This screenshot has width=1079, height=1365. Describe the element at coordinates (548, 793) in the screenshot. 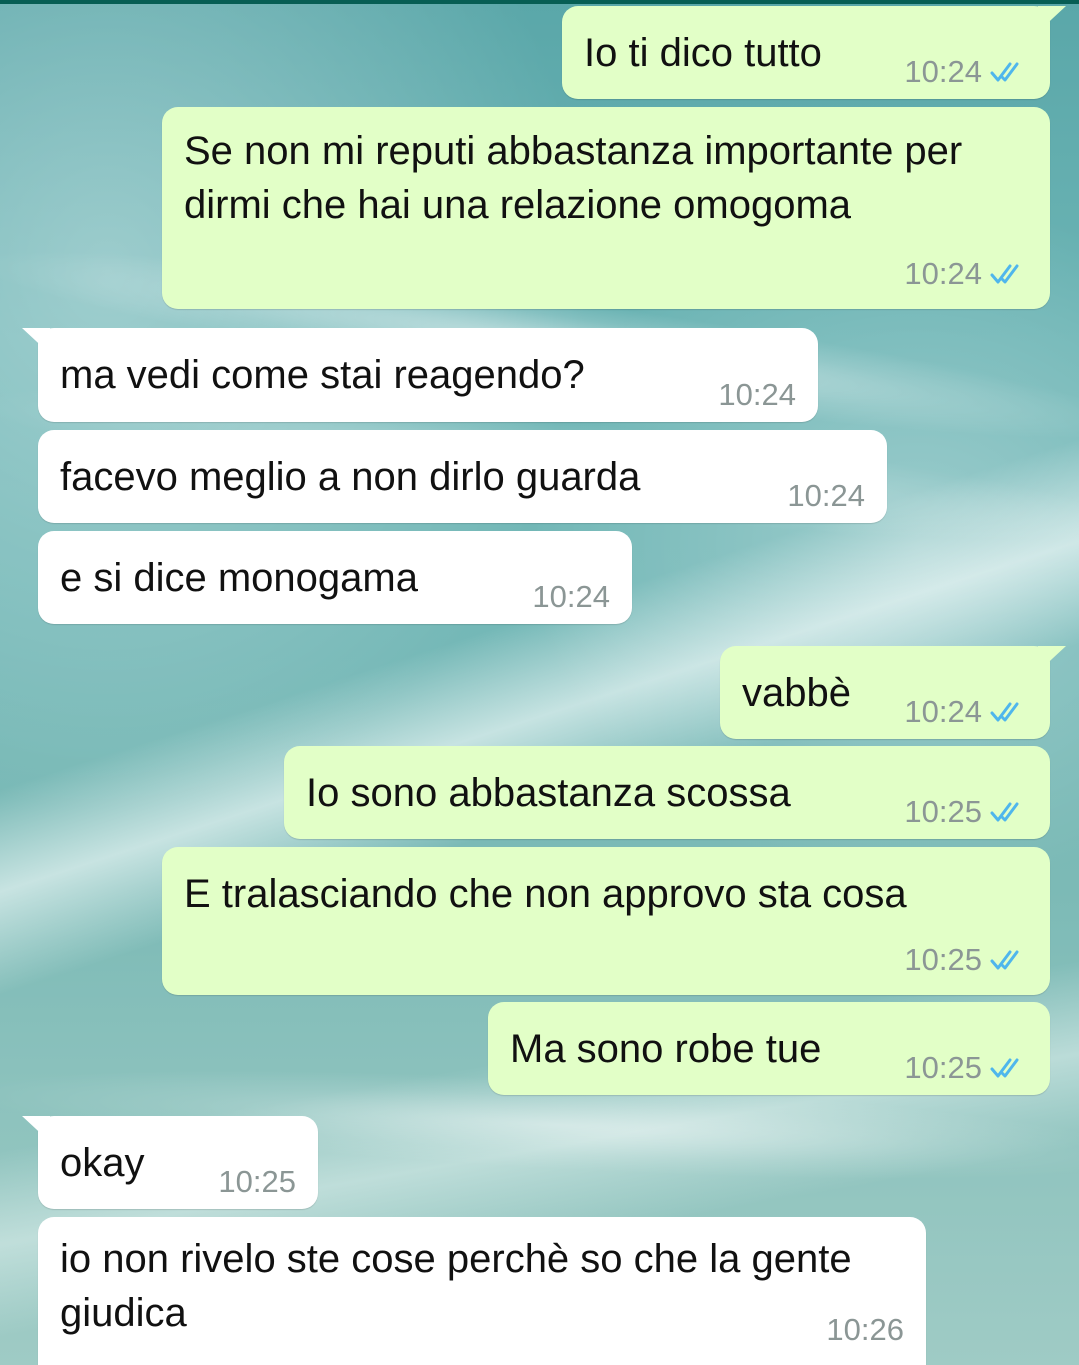

I see `message-text: Io sono abbastanza scossa` at that location.